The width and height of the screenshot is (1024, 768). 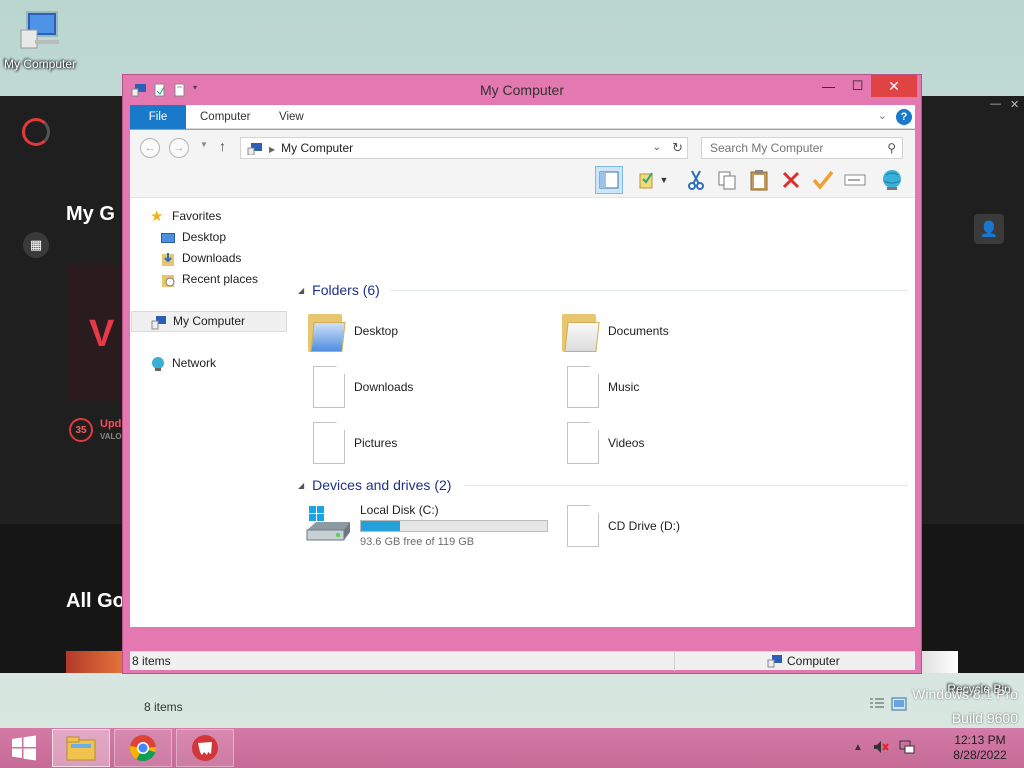 I want to click on nav-label: Downloads, so click(x=212, y=258).